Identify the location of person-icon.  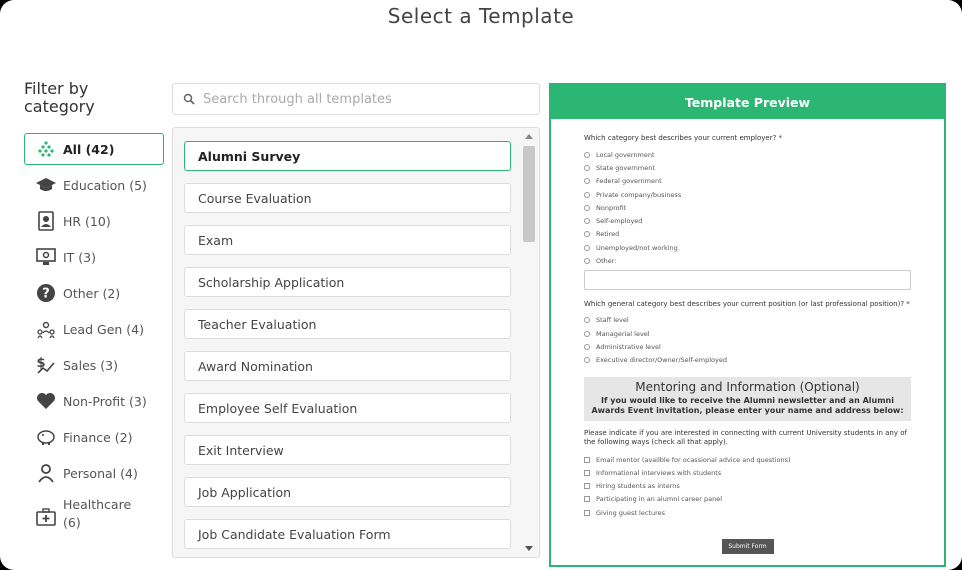
(46, 473).